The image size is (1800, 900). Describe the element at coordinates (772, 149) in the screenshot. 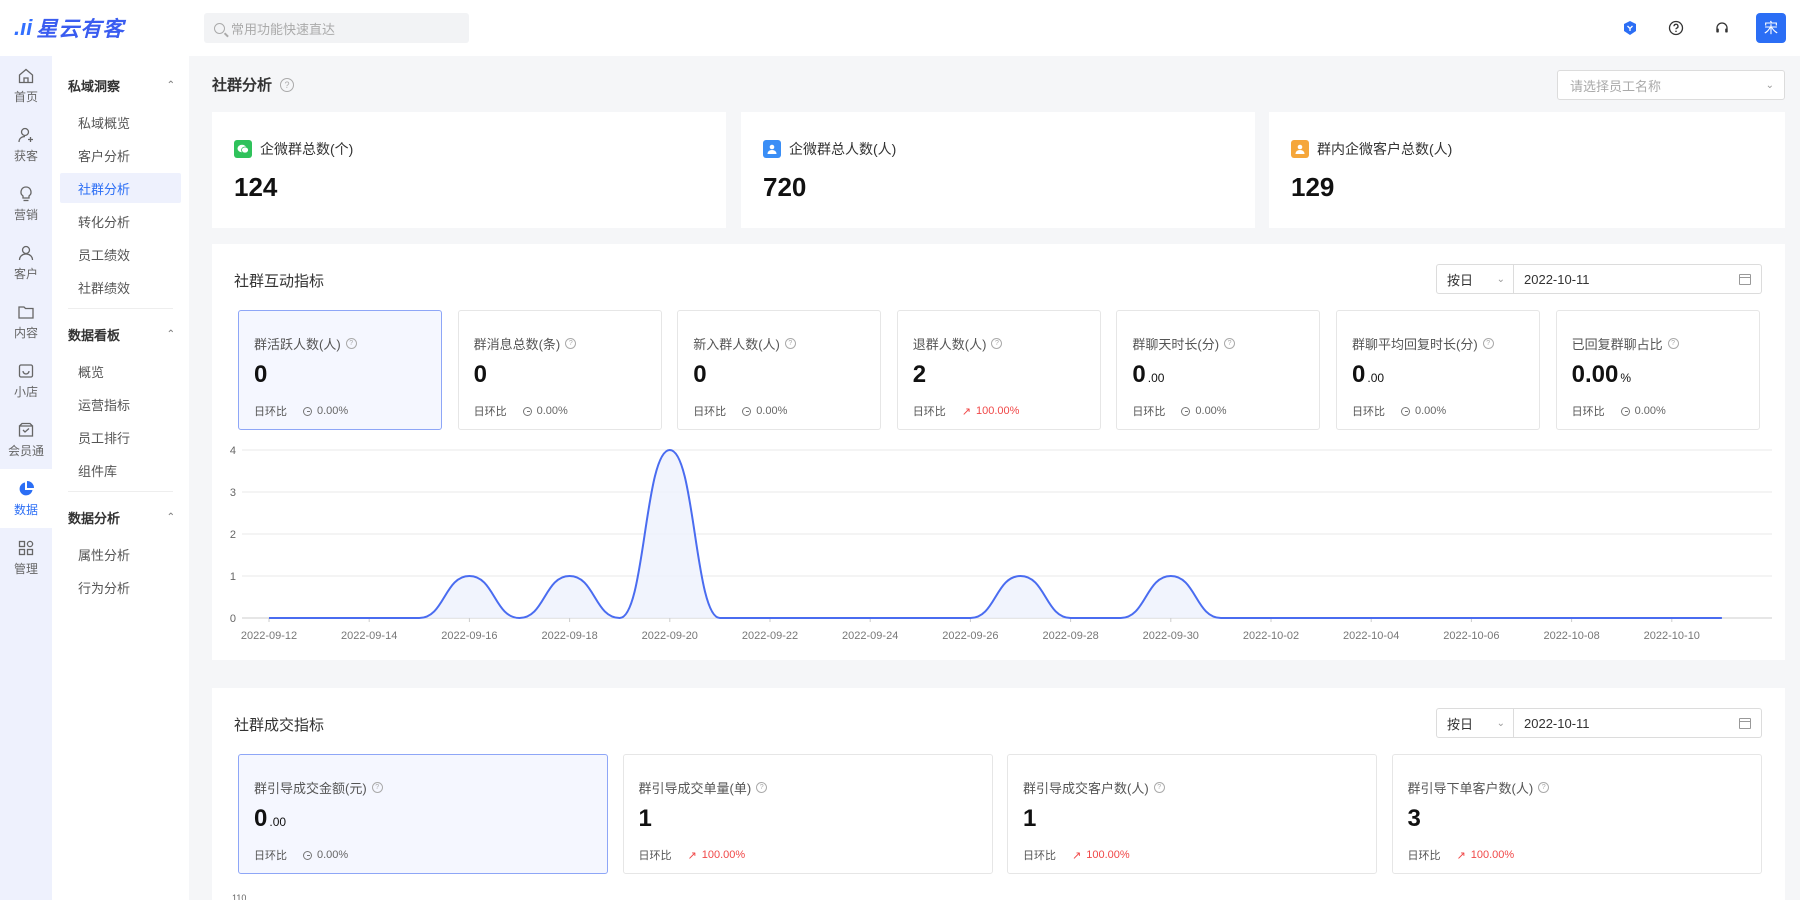

I see `group-members-icon` at that location.